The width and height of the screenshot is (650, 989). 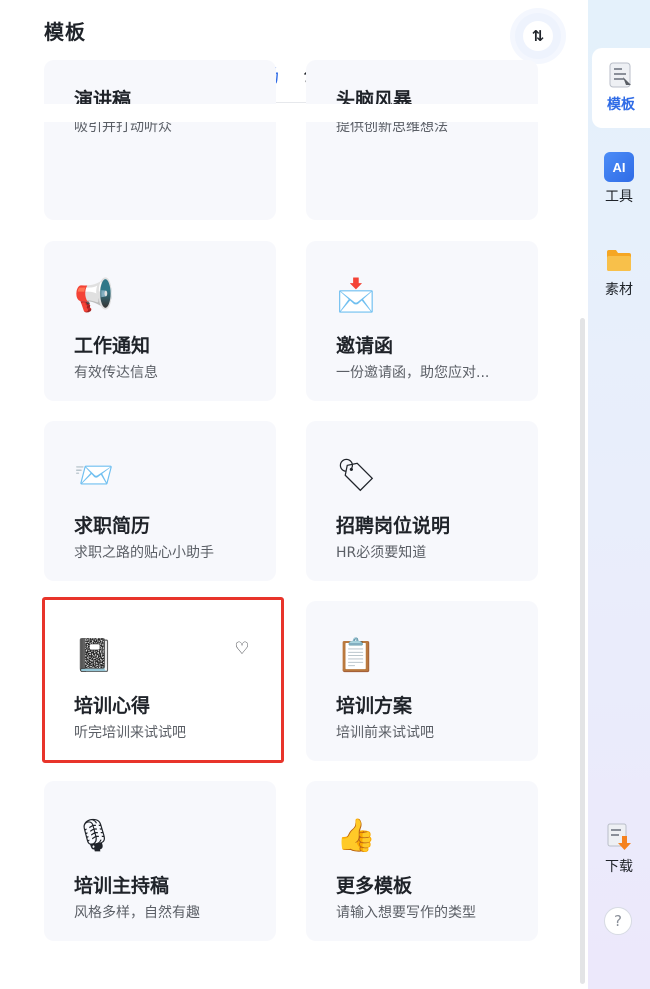 What do you see at coordinates (144, 553) in the screenshot?
I see `card-description: 求职之路的贴心小助手` at bounding box center [144, 553].